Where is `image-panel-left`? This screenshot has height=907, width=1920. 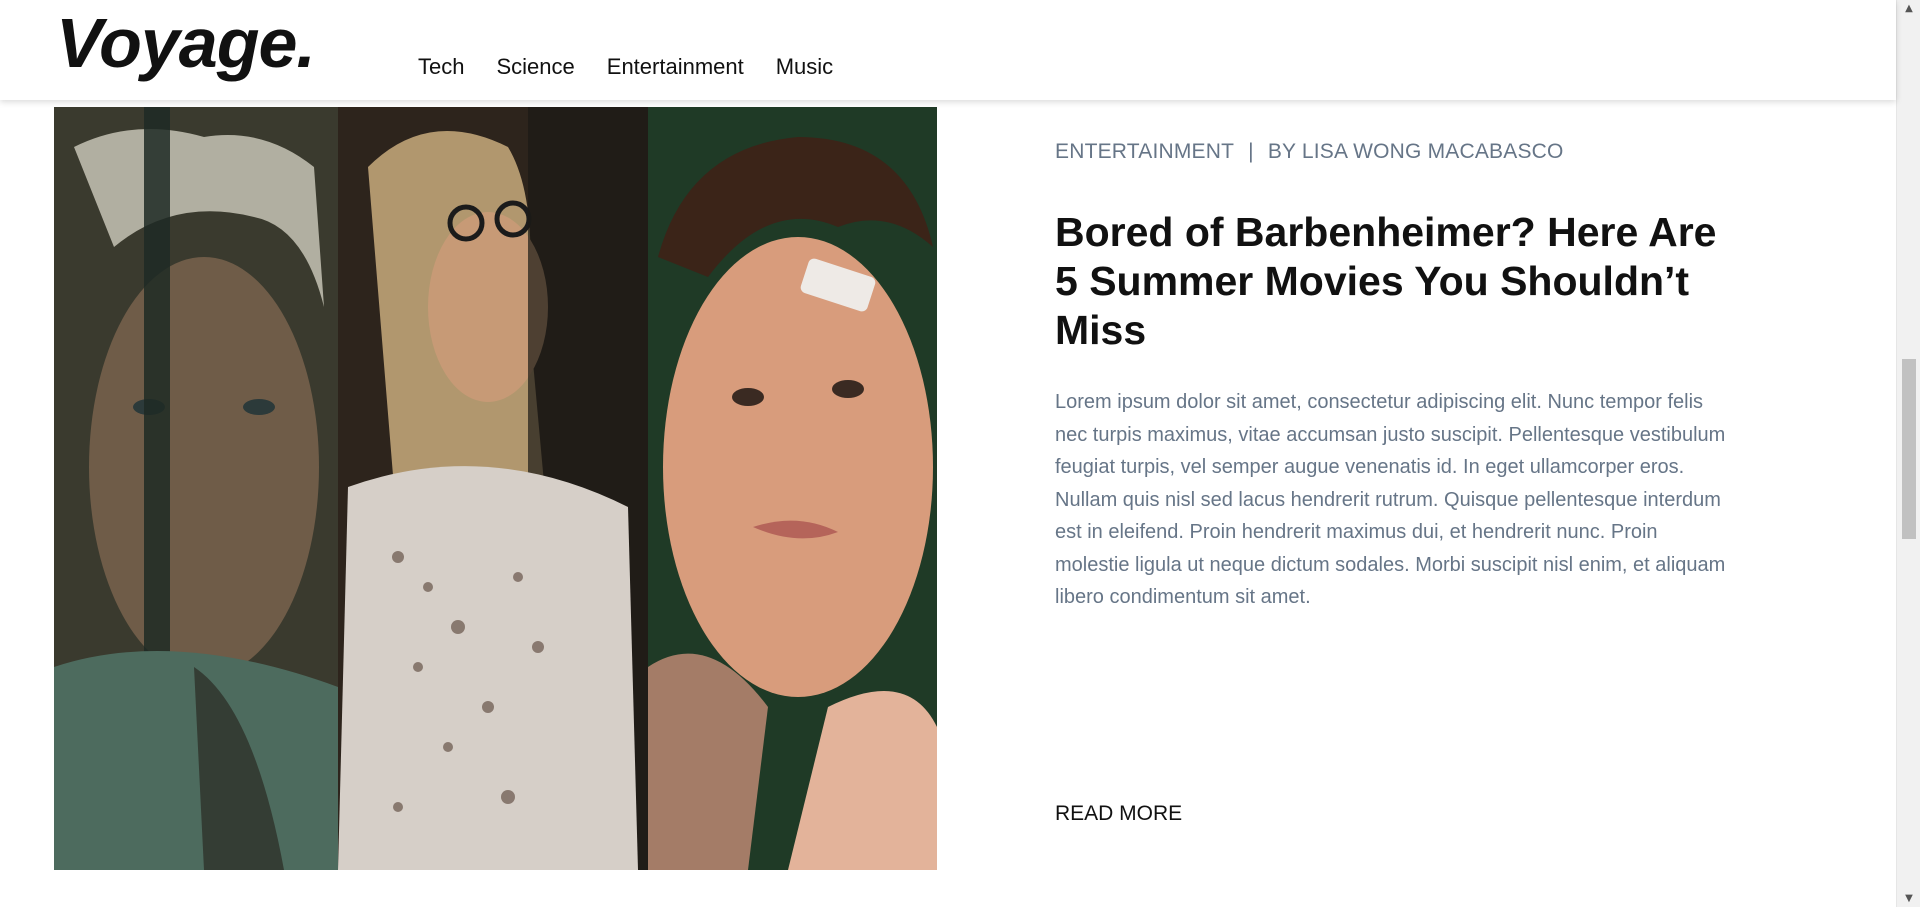 image-panel-left is located at coordinates (196, 488).